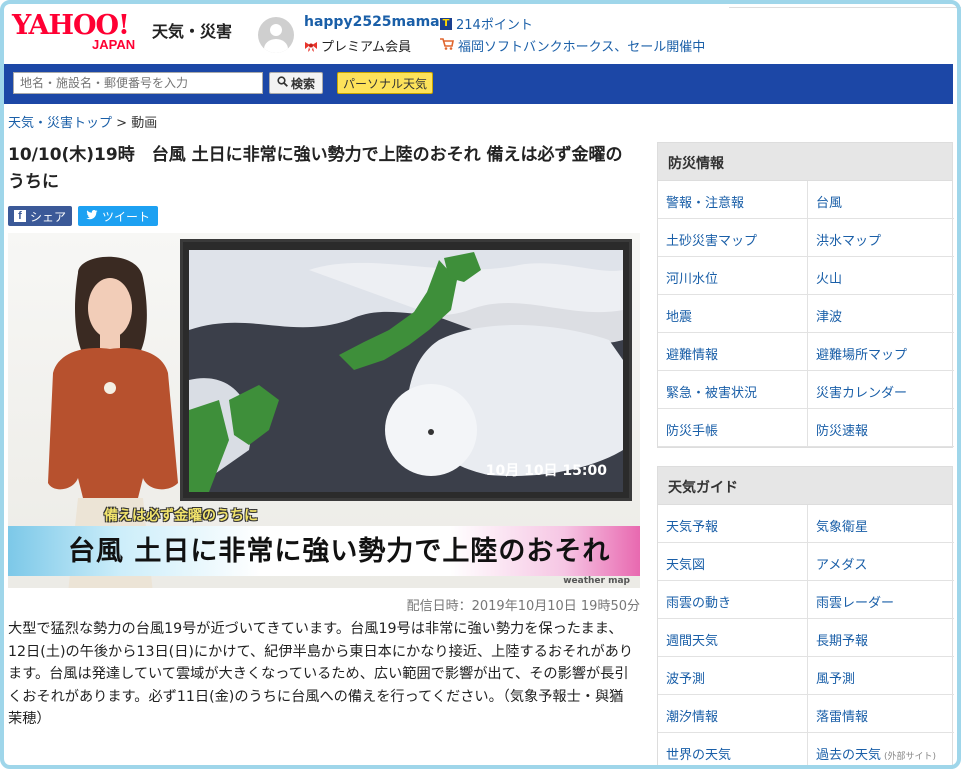 This screenshot has height=769, width=961. I want to click on promo-label: 福岡ソフトバンクホークス、セール開催中, so click(582, 47).